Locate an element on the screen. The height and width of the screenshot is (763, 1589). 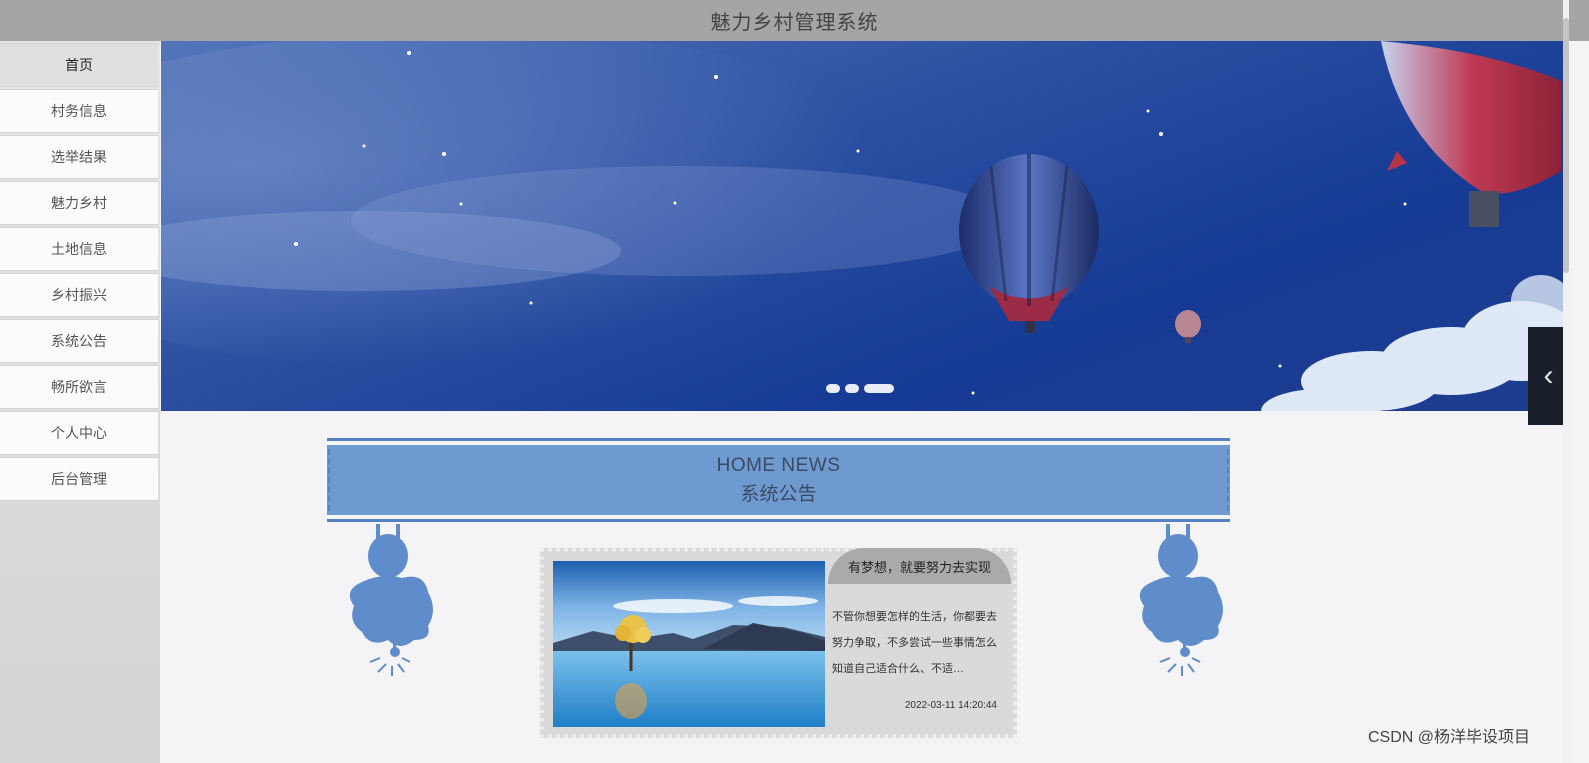
nav-item-election-results: 选举结果 is located at coordinates (79, 157).